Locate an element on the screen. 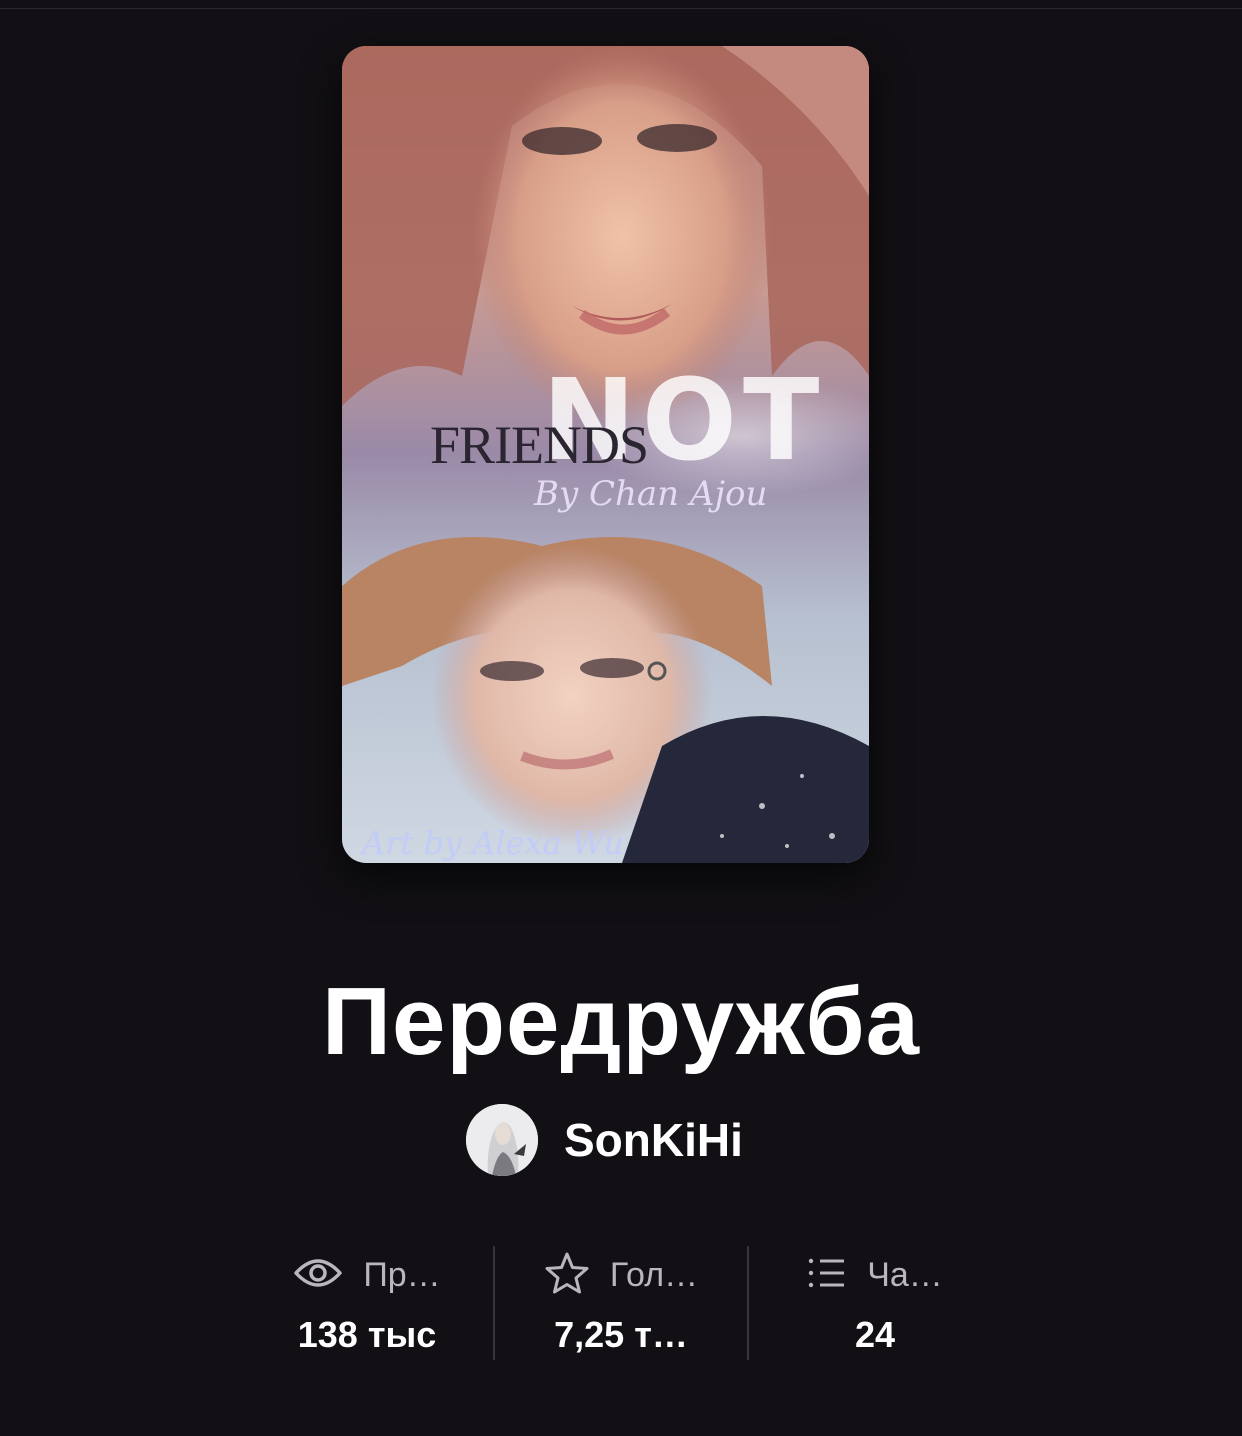  stat-parts: Ча… 24 is located at coordinates (875, 1303).